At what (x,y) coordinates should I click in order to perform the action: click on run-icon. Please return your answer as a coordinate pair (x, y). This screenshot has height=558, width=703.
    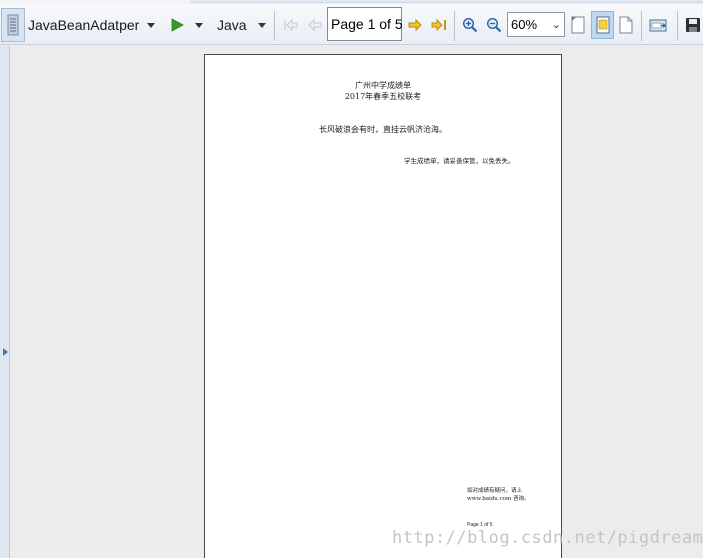
    Looking at the image, I should click on (177, 25).